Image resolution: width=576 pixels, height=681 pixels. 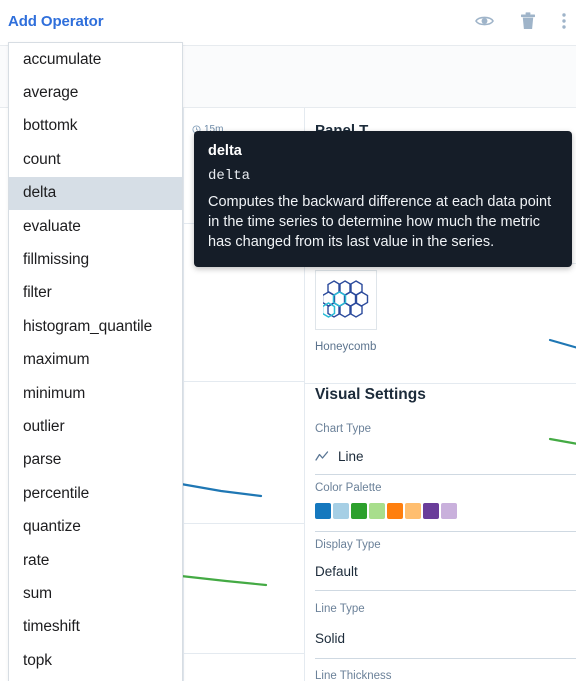 What do you see at coordinates (95, 560) in the screenshot?
I see `operator-option-rate: rate` at bounding box center [95, 560].